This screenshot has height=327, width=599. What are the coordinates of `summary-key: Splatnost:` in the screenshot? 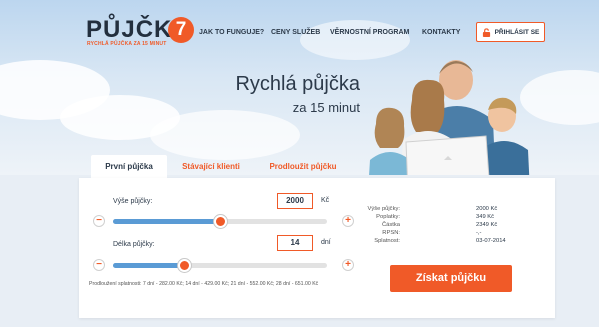 It's located at (387, 241).